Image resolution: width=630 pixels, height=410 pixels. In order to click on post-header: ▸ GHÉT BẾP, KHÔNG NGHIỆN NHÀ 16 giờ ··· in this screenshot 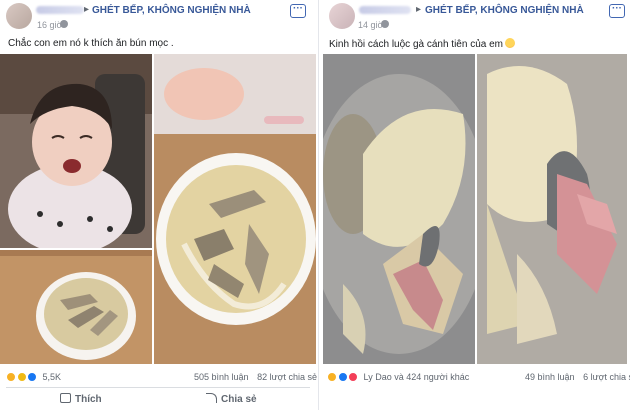, I will do `click(158, 17)`.